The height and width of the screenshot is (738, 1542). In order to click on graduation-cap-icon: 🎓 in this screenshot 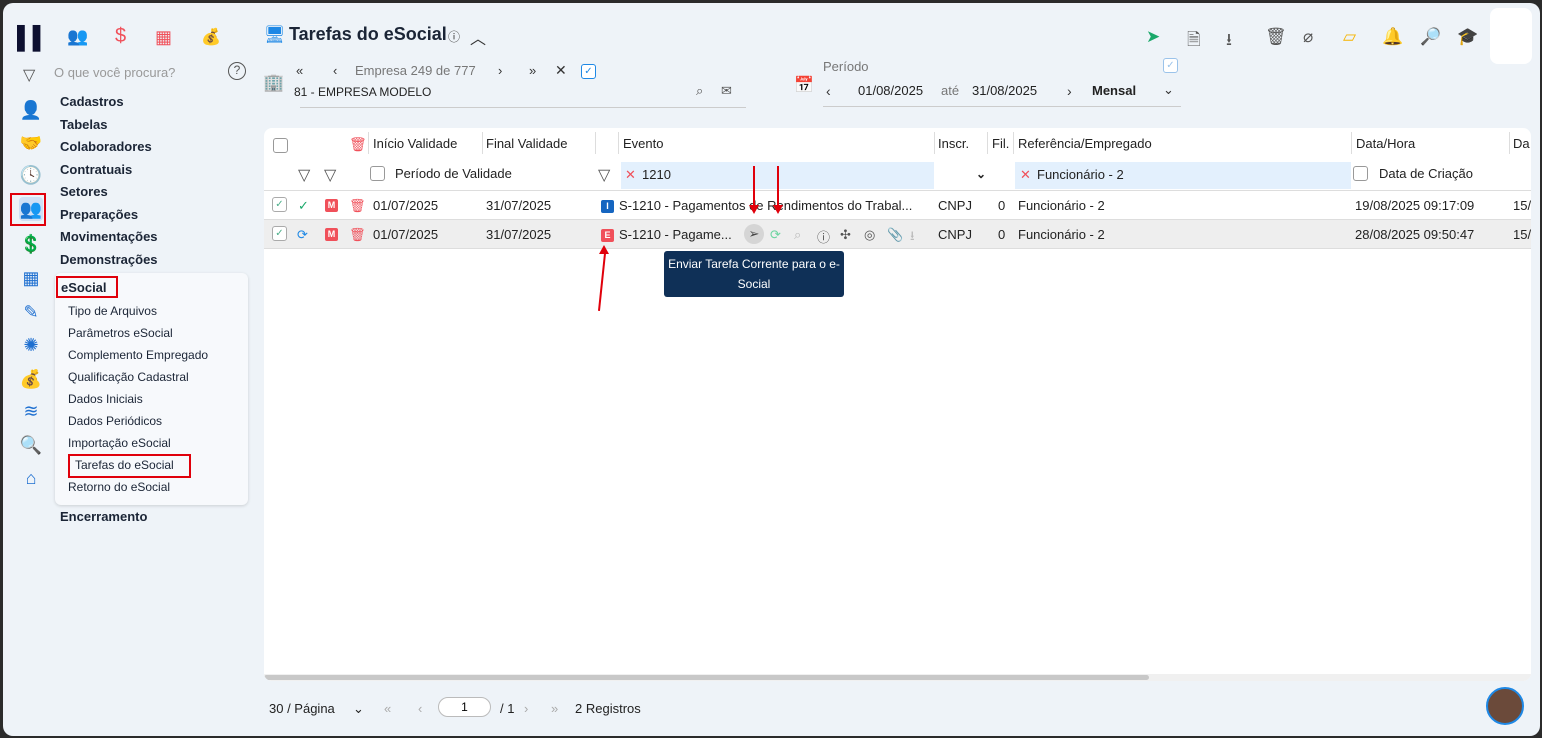, I will do `click(1467, 37)`.